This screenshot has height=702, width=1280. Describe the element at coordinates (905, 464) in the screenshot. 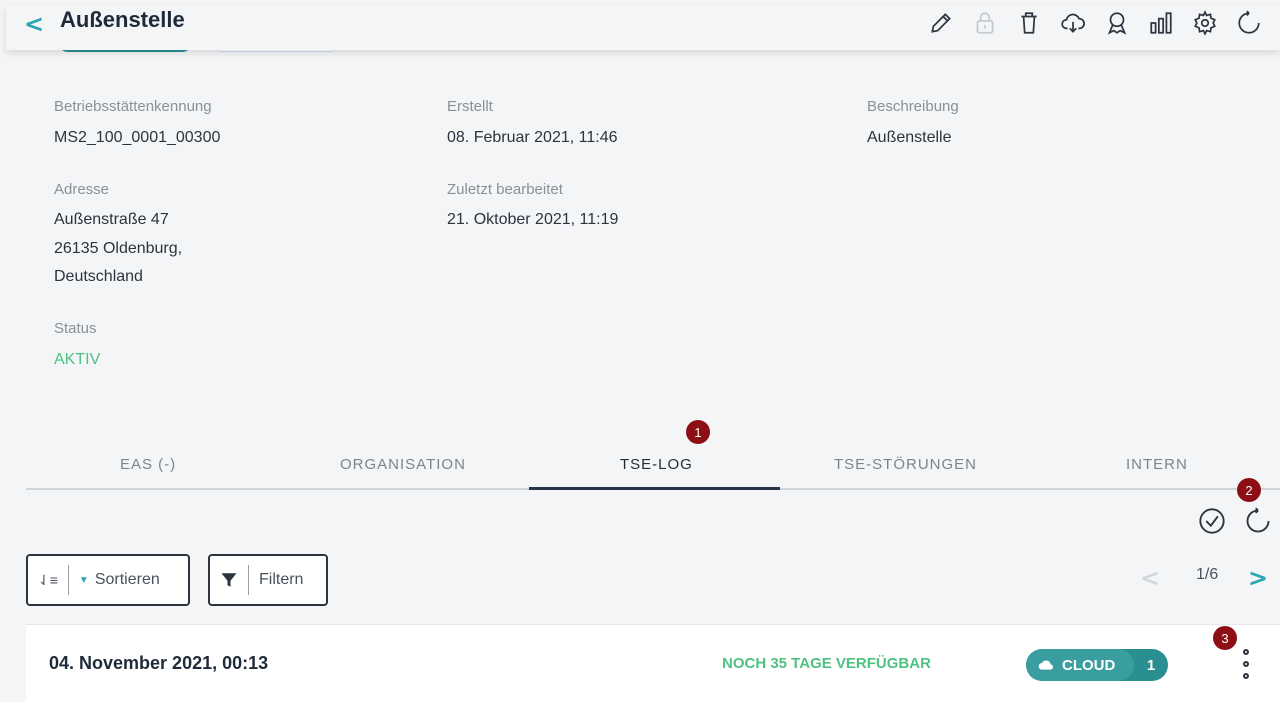

I see `tab-tse-stoerungen: TSE-STÖRUNGEN` at that location.